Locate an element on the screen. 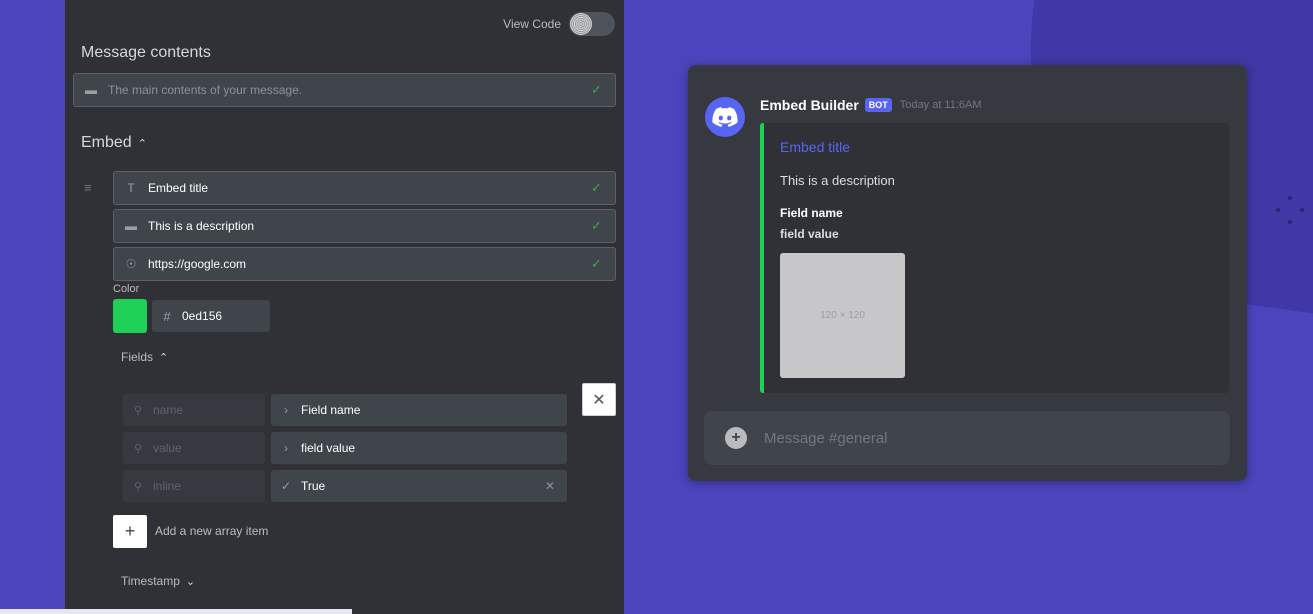  avatar is located at coordinates (725, 117).